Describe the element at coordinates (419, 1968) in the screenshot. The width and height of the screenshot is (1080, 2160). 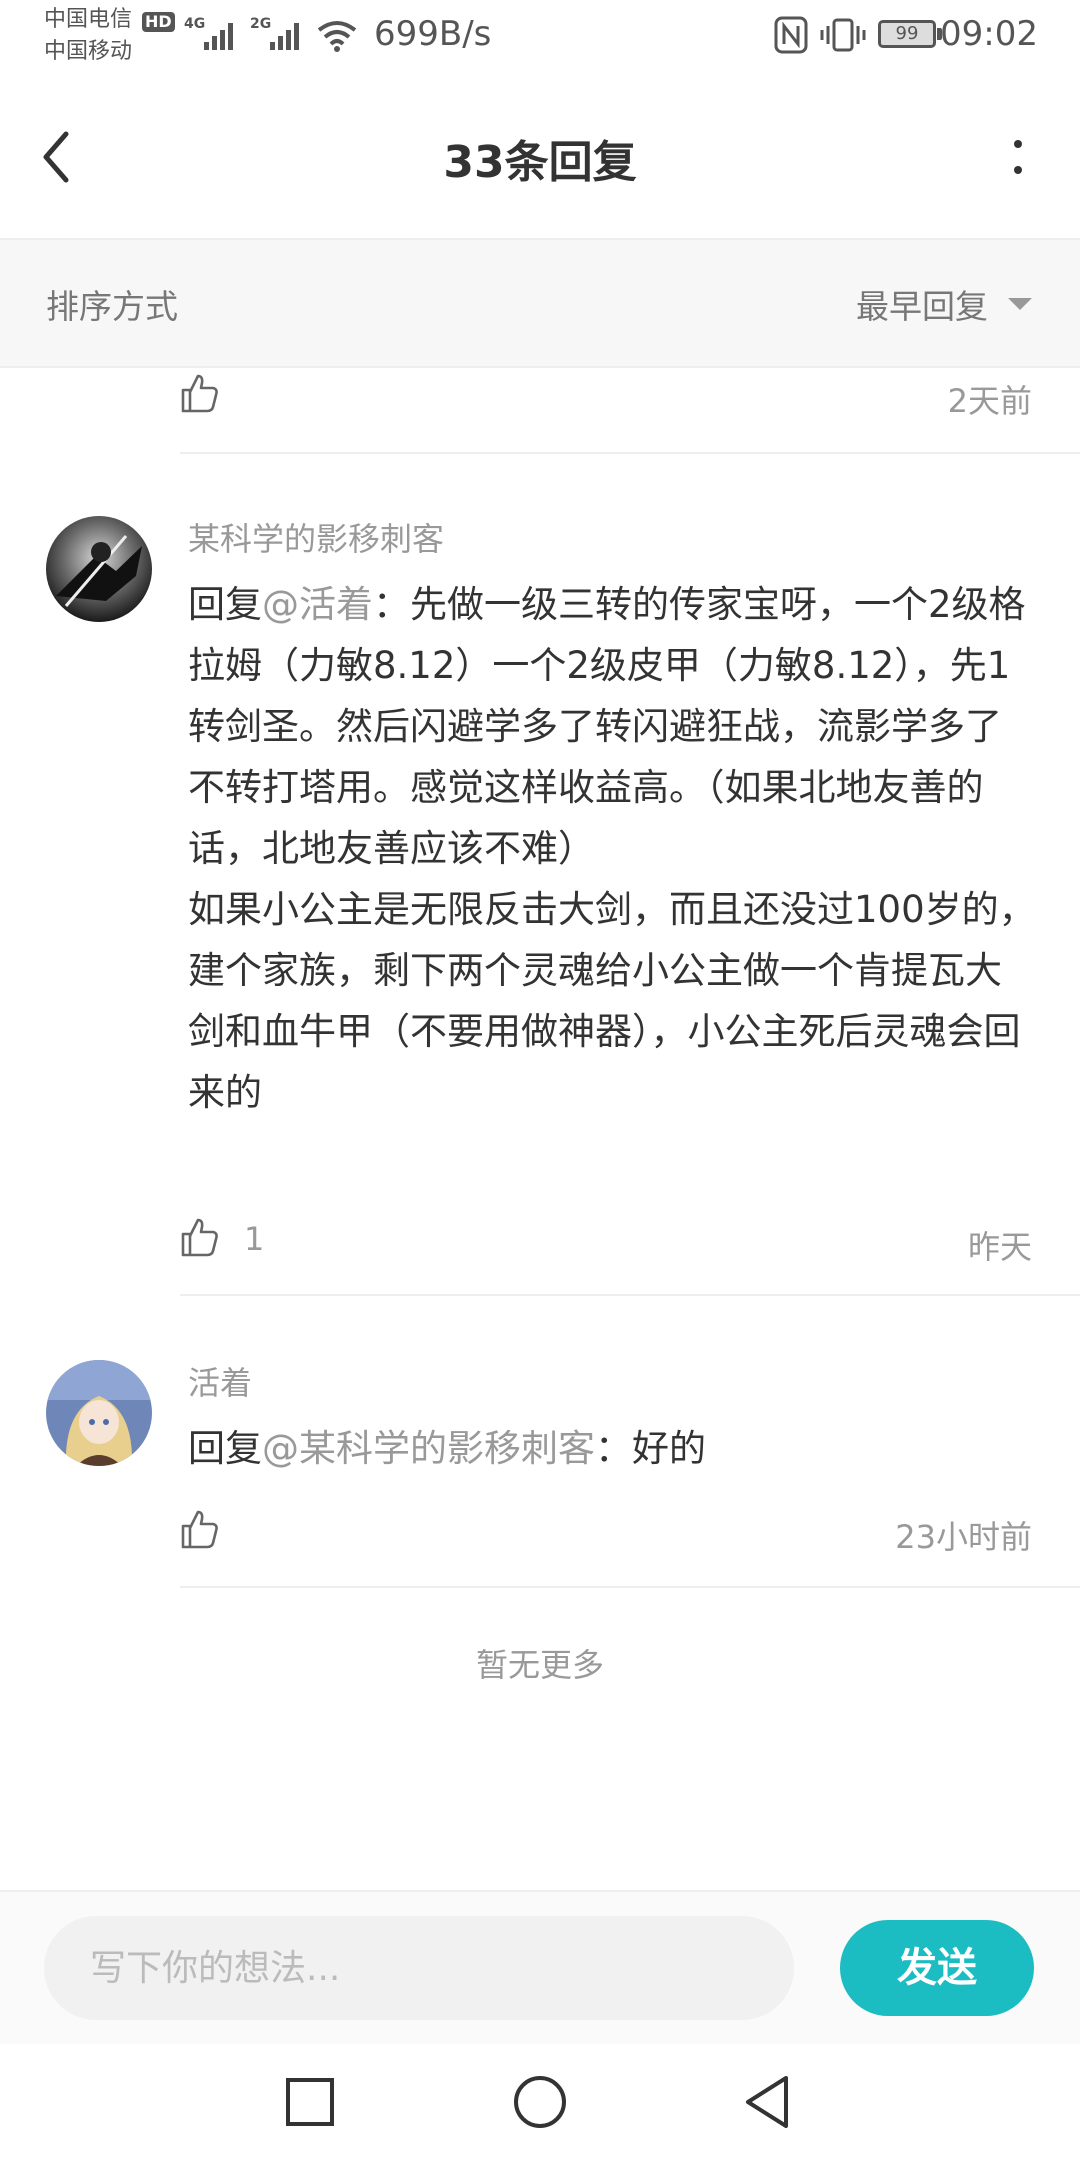
I see `comment-input` at that location.